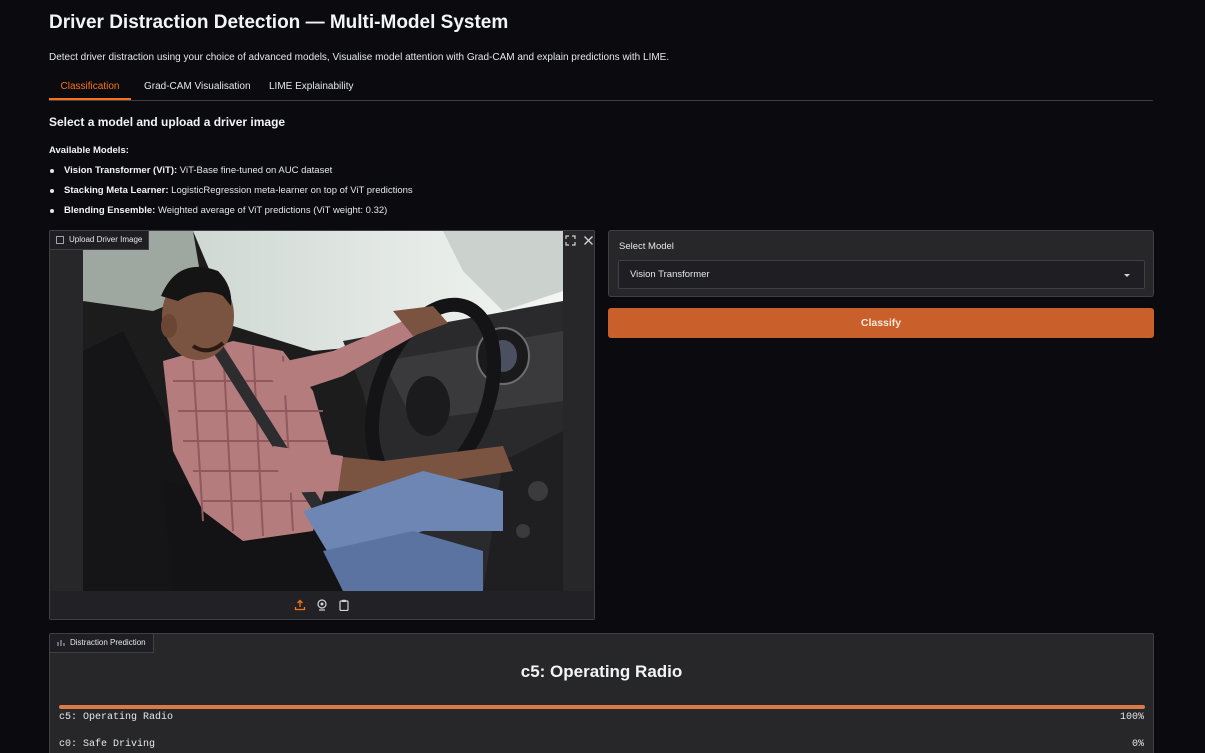  I want to click on prediction-row-label: c0: Safe Driving, so click(107, 744).